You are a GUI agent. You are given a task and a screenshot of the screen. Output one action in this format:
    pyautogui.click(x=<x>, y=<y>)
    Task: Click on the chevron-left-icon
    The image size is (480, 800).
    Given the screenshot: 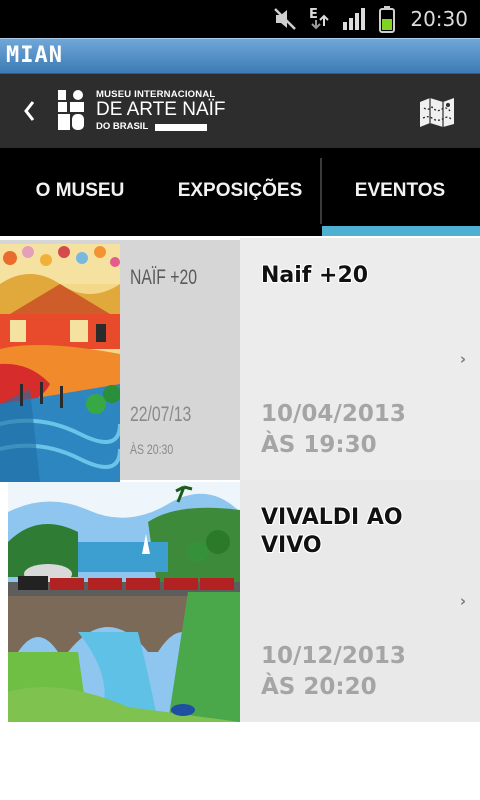 What is the action you would take?
    pyautogui.click(x=29, y=111)
    